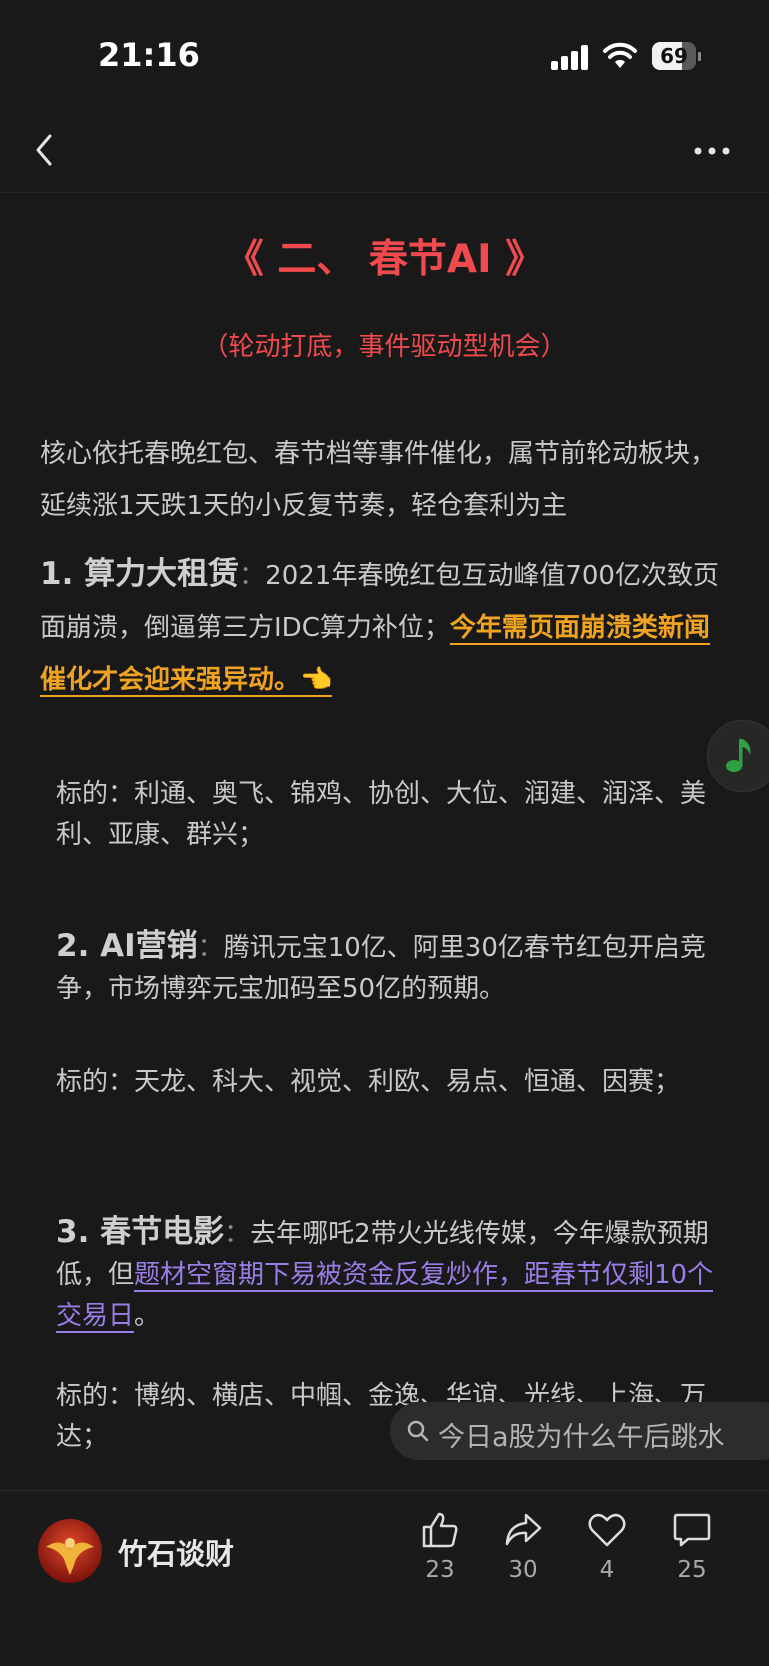  Describe the element at coordinates (620, 55) in the screenshot. I see `wifi-icon` at that location.